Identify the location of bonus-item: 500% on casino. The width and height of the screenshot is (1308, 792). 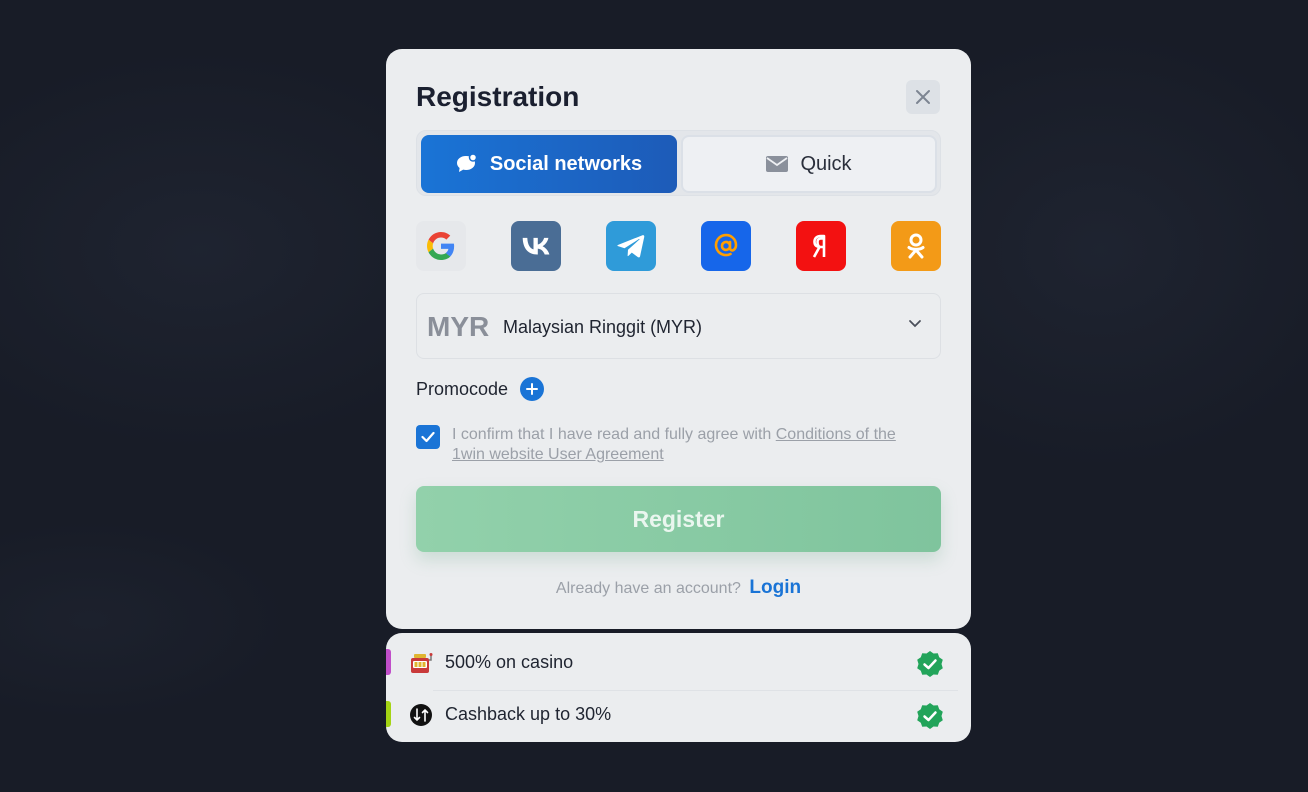
(678, 663).